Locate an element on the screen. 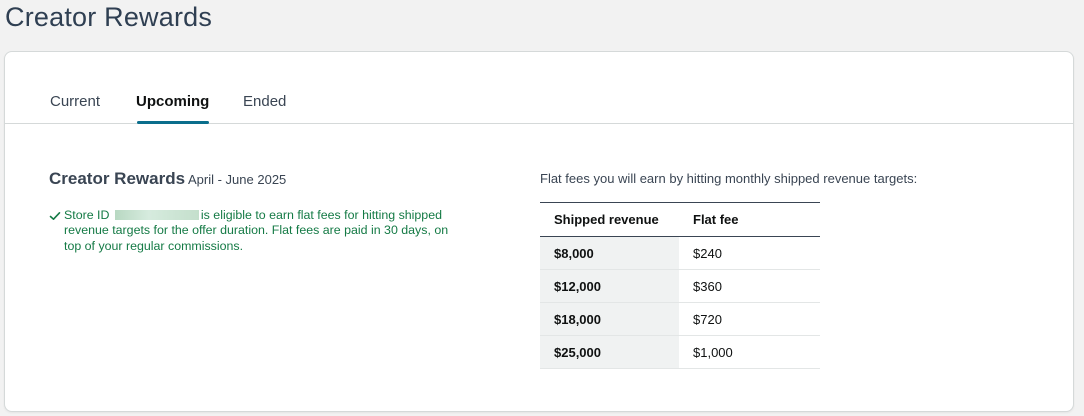  table-row: $12,000 $360 is located at coordinates (680, 286).